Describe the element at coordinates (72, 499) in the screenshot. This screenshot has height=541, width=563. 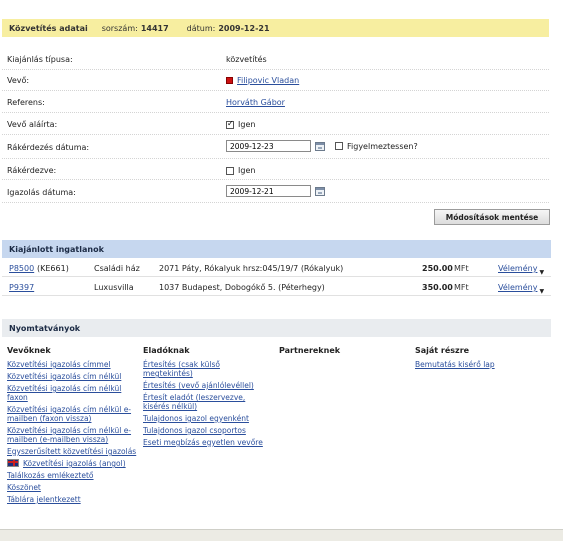
I see `print-link: Táblára jelentkezett` at that location.